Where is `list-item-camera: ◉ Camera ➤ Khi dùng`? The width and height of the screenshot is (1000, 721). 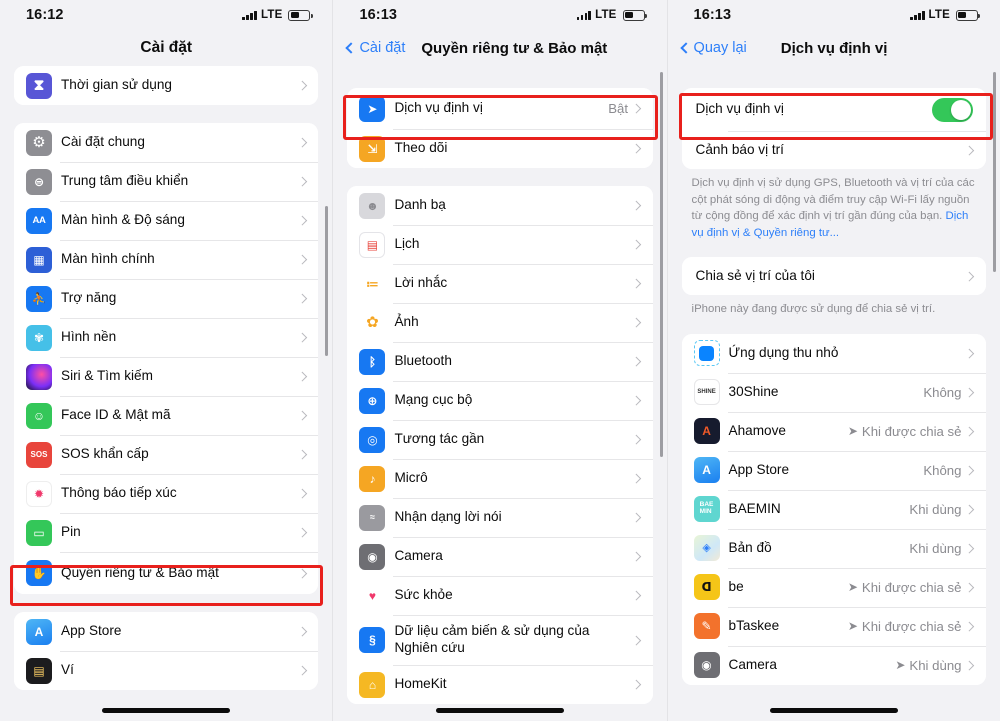
list-item-camera: ◉ Camera ➤ Khi dùng is located at coordinates (833, 665).